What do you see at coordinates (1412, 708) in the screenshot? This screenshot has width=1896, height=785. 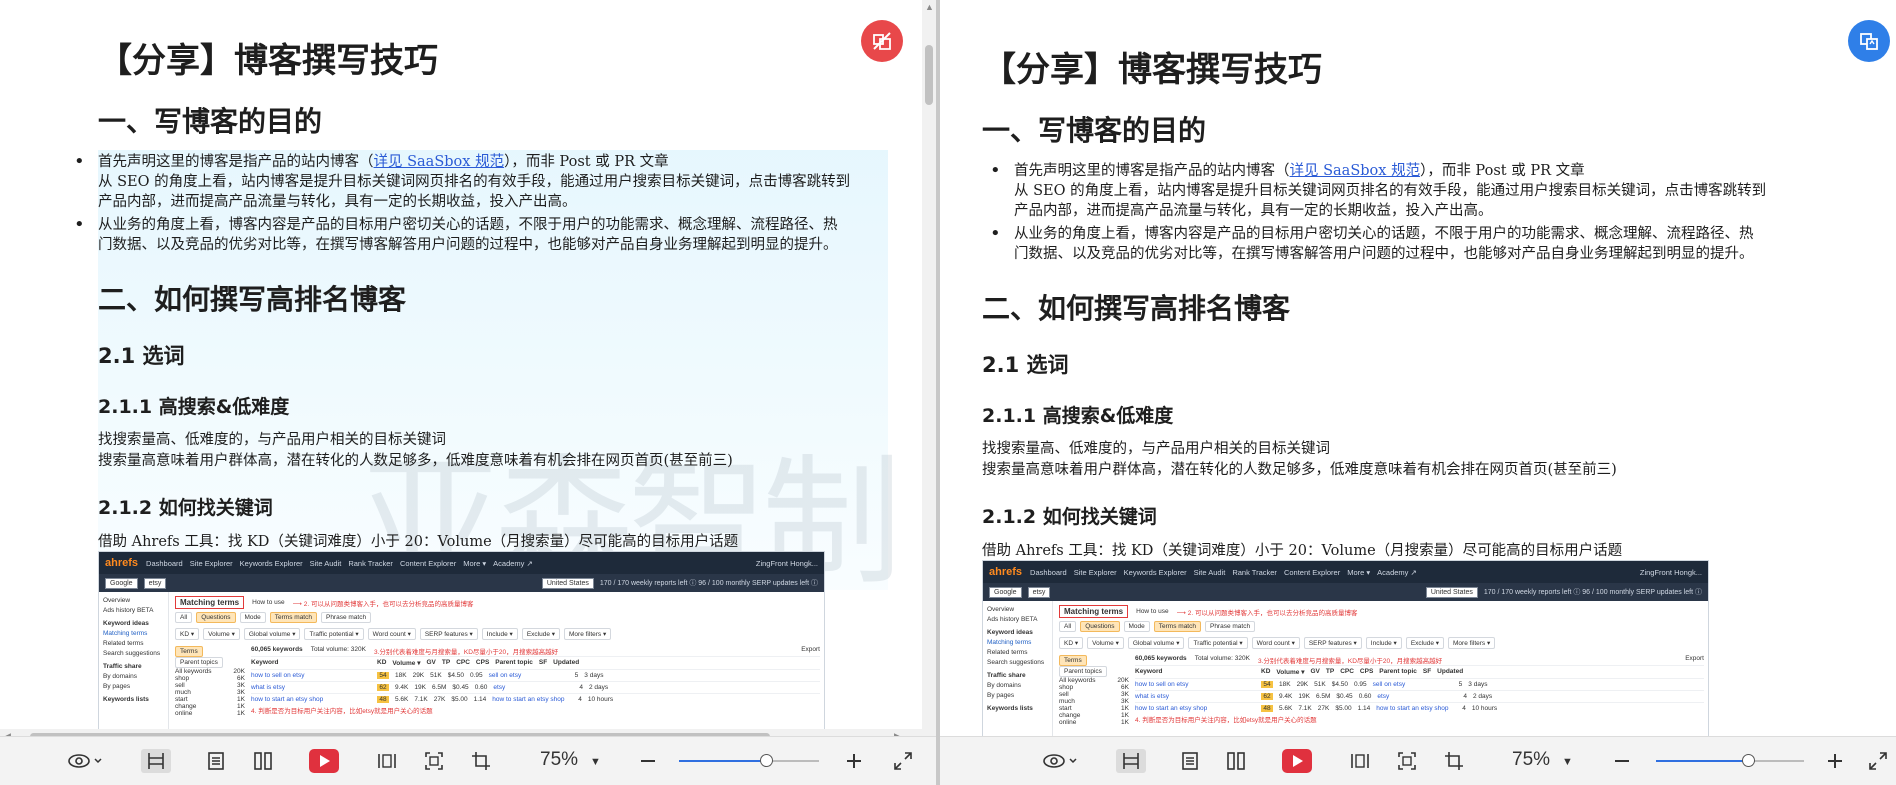 I see `parent-topic-link: how to start an etsy shop` at bounding box center [1412, 708].